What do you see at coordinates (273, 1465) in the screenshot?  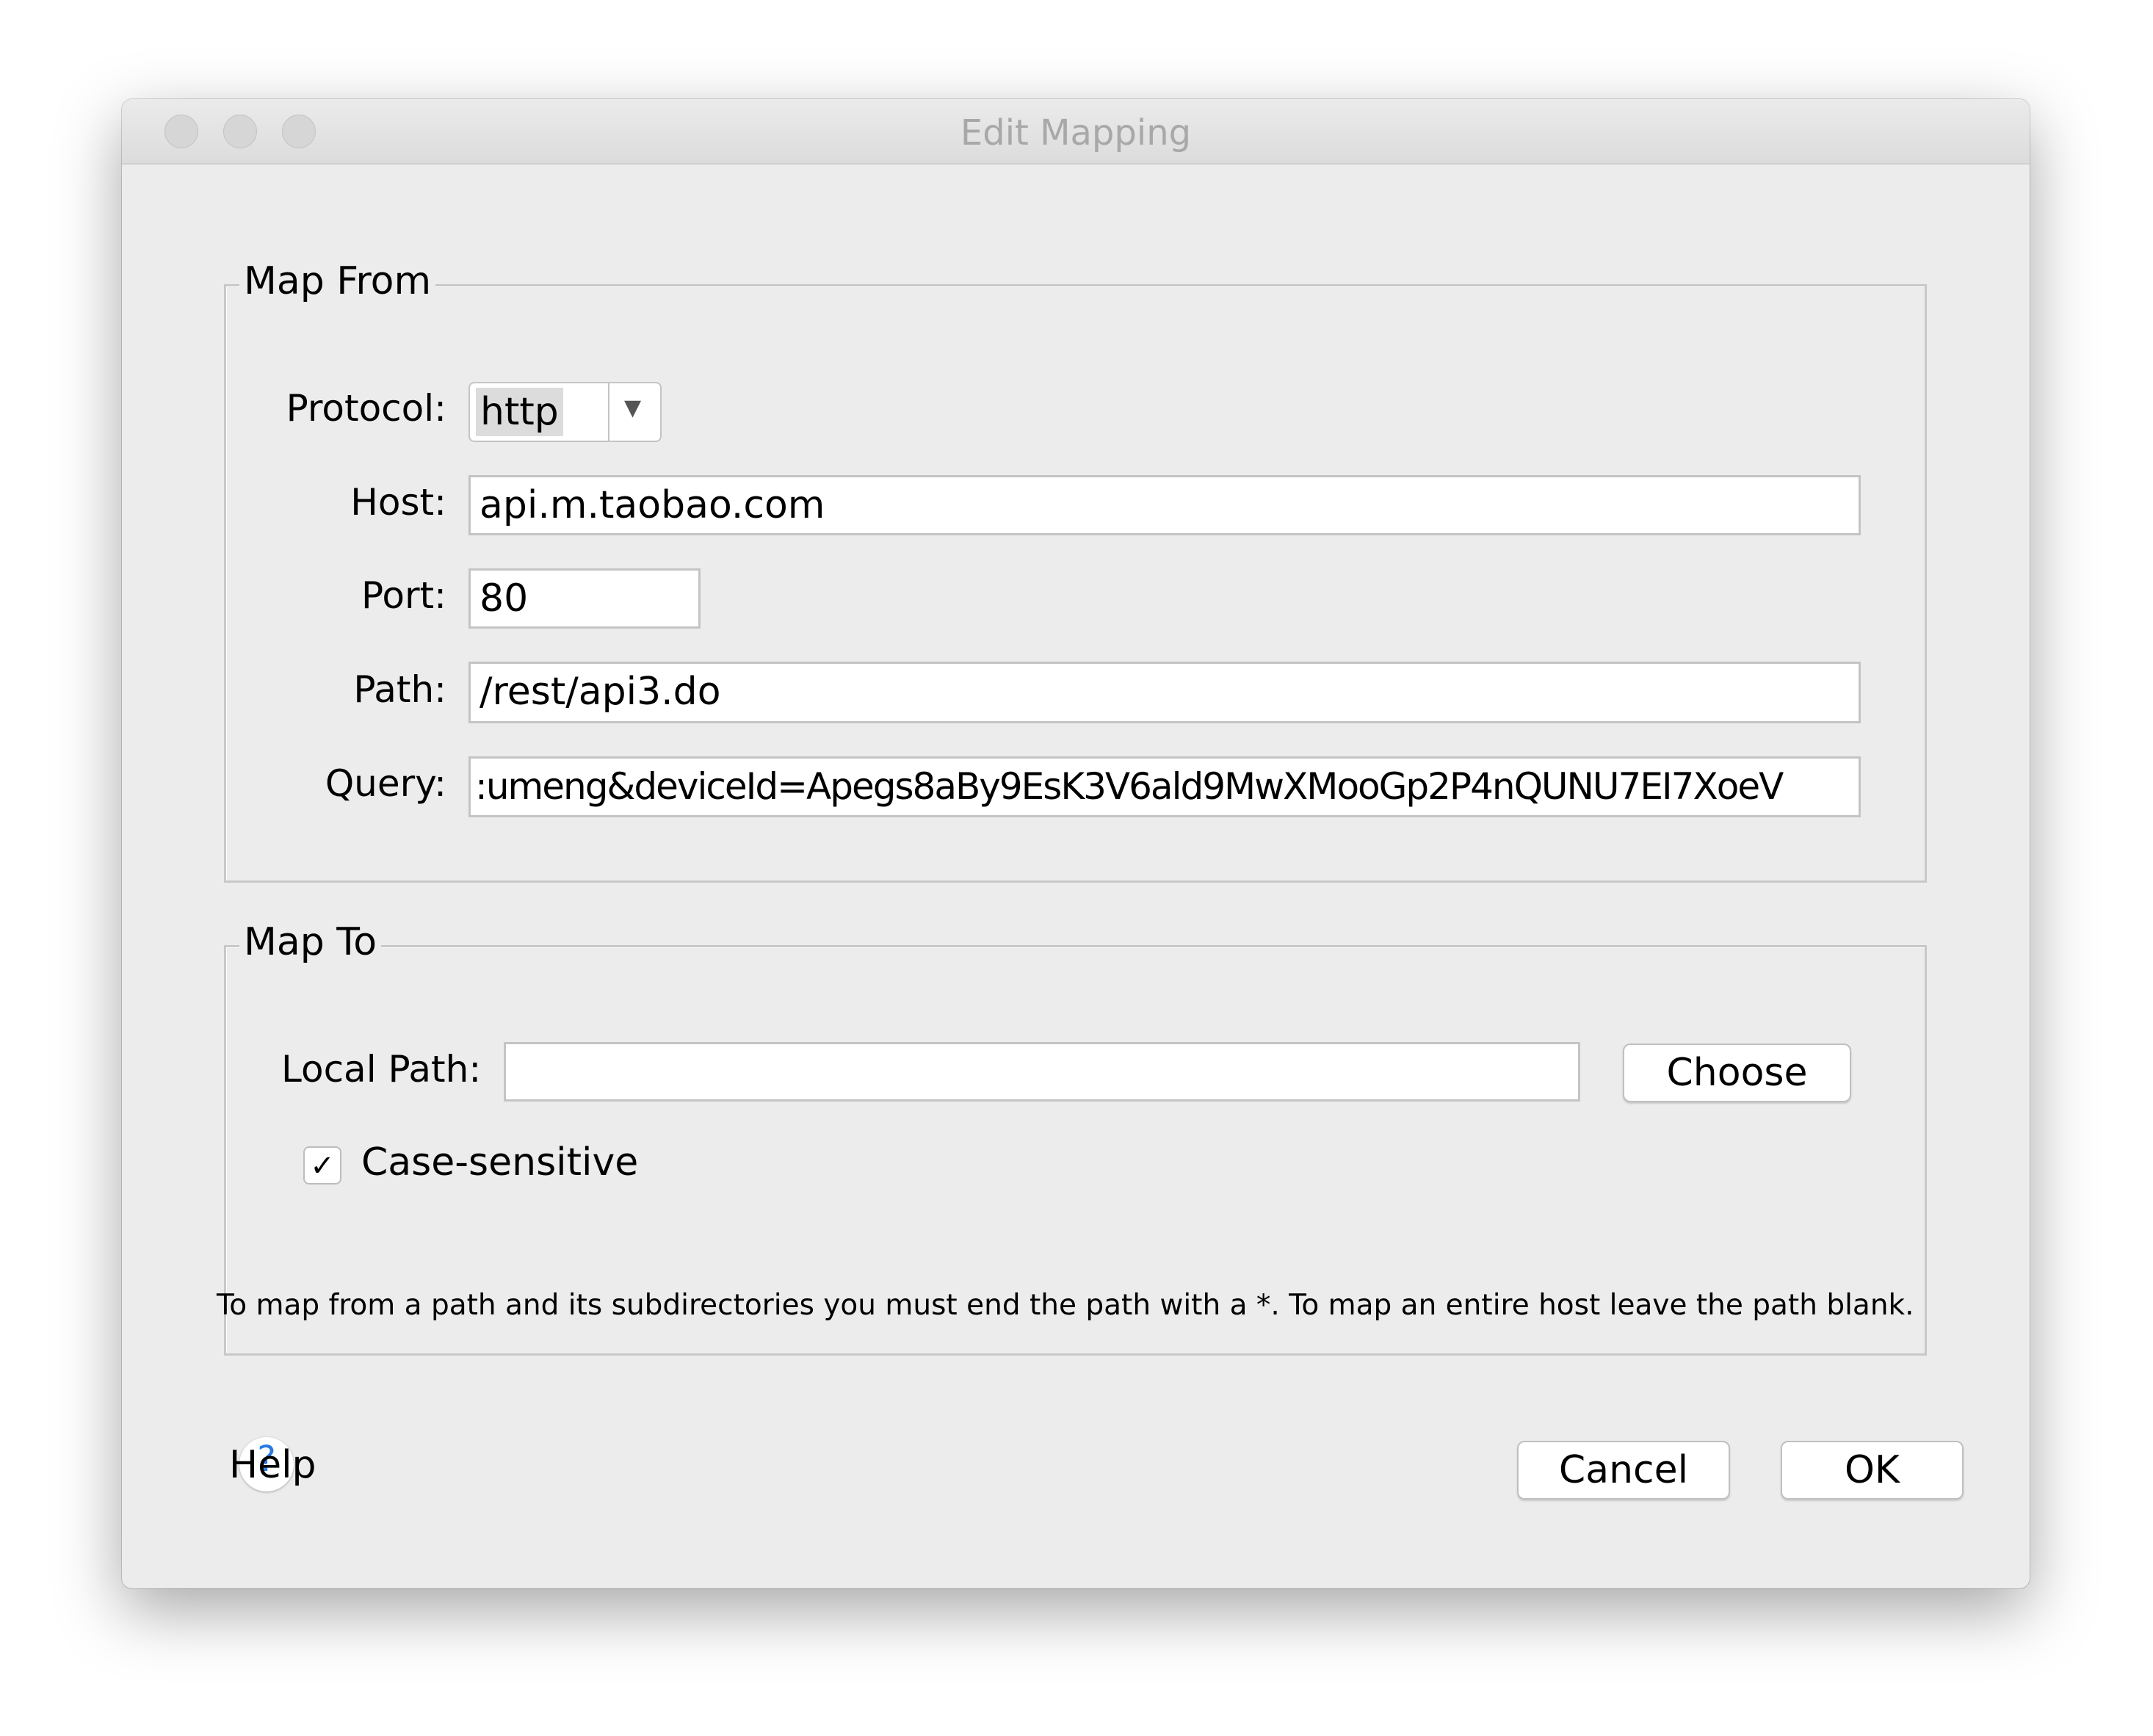 I see `help-label: Help` at bounding box center [273, 1465].